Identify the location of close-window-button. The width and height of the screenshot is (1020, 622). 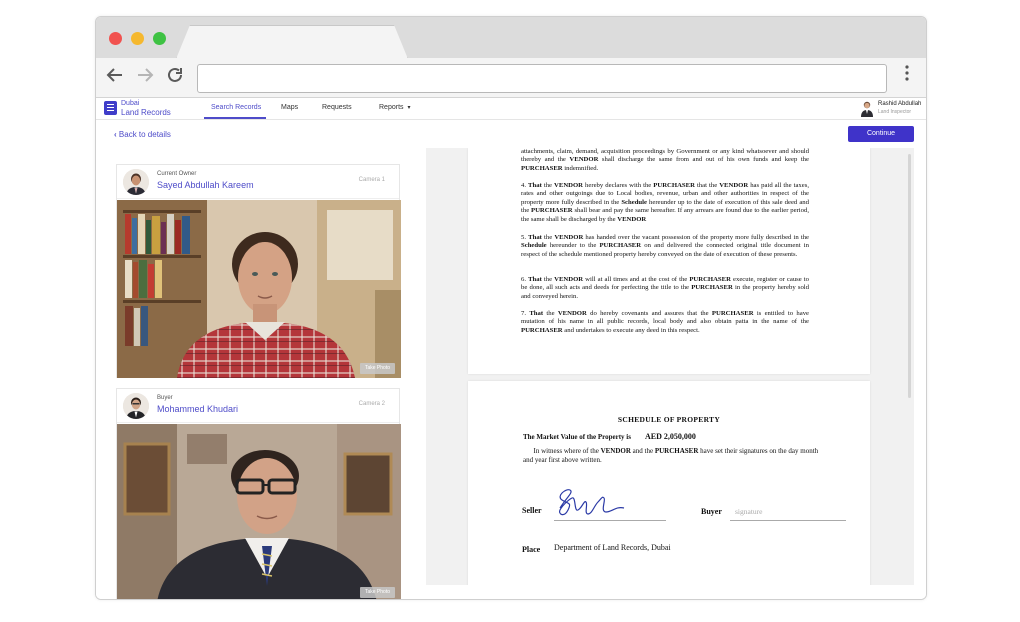
(115, 38).